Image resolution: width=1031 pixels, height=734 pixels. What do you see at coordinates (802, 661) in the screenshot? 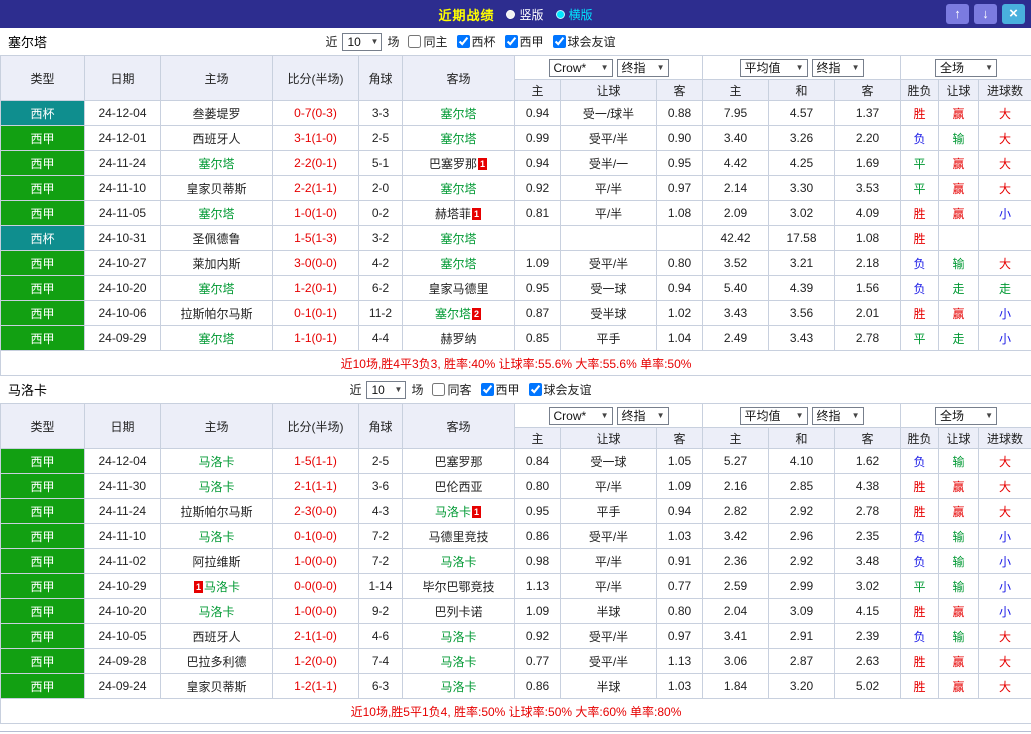
I see `avg-draw-odds-cell: 2.87` at bounding box center [802, 661].